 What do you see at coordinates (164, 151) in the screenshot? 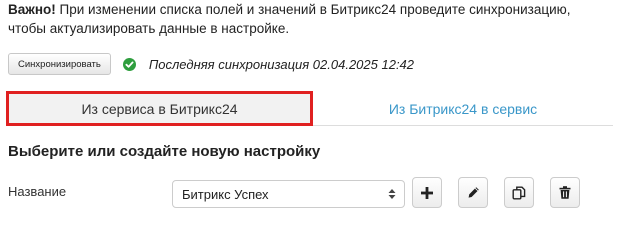
I see `section-title: Выберите или создайте новую настройку` at bounding box center [164, 151].